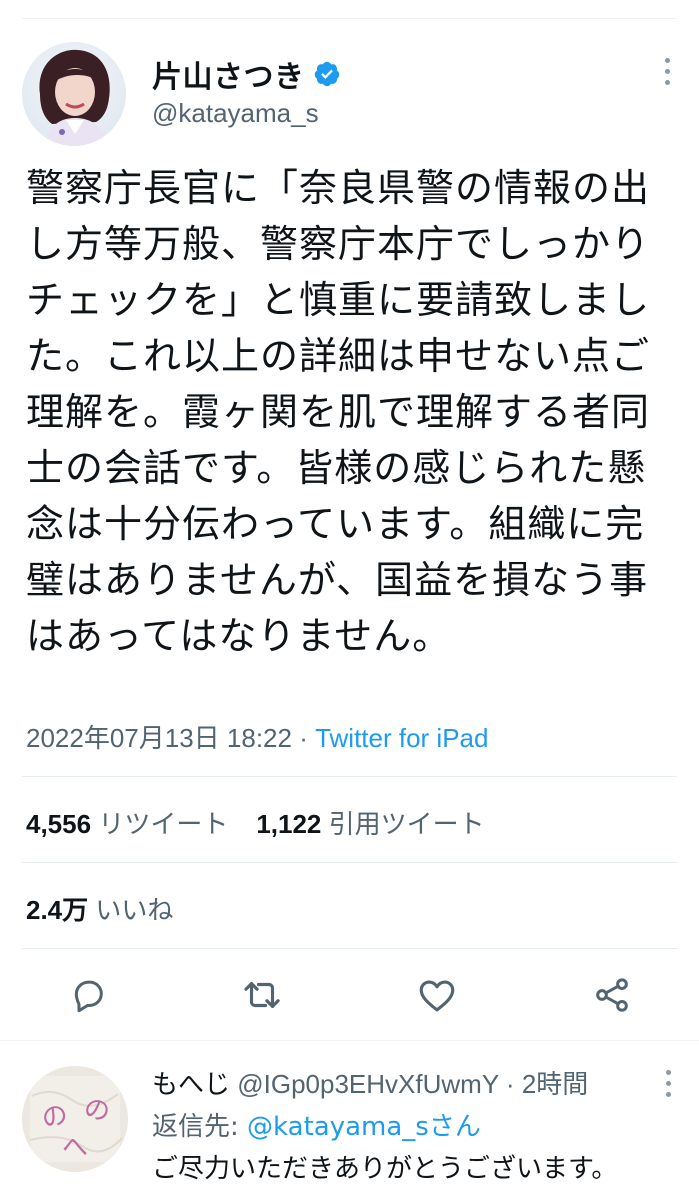 This screenshot has height=1200, width=699. I want to click on likes-label: いいね, so click(134, 910).